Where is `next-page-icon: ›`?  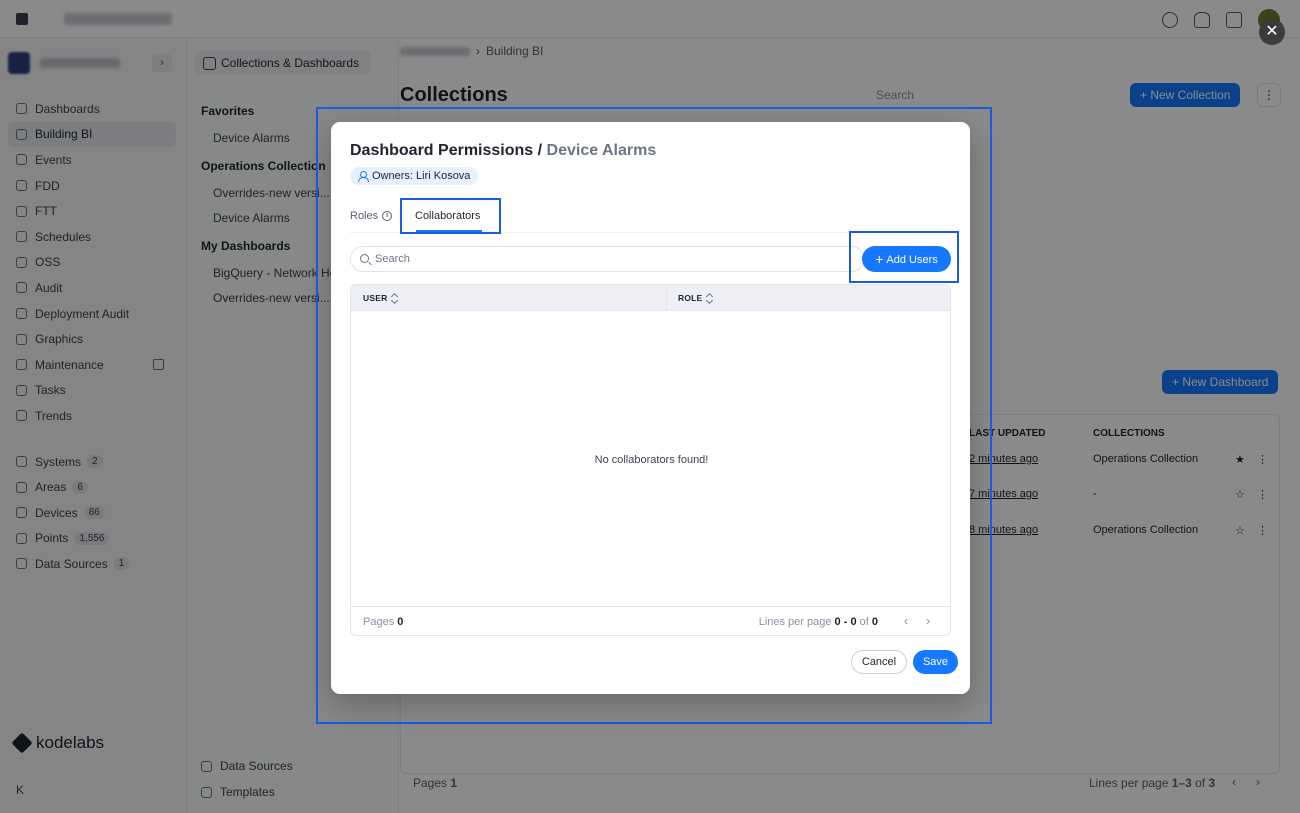 next-page-icon: › is located at coordinates (928, 621).